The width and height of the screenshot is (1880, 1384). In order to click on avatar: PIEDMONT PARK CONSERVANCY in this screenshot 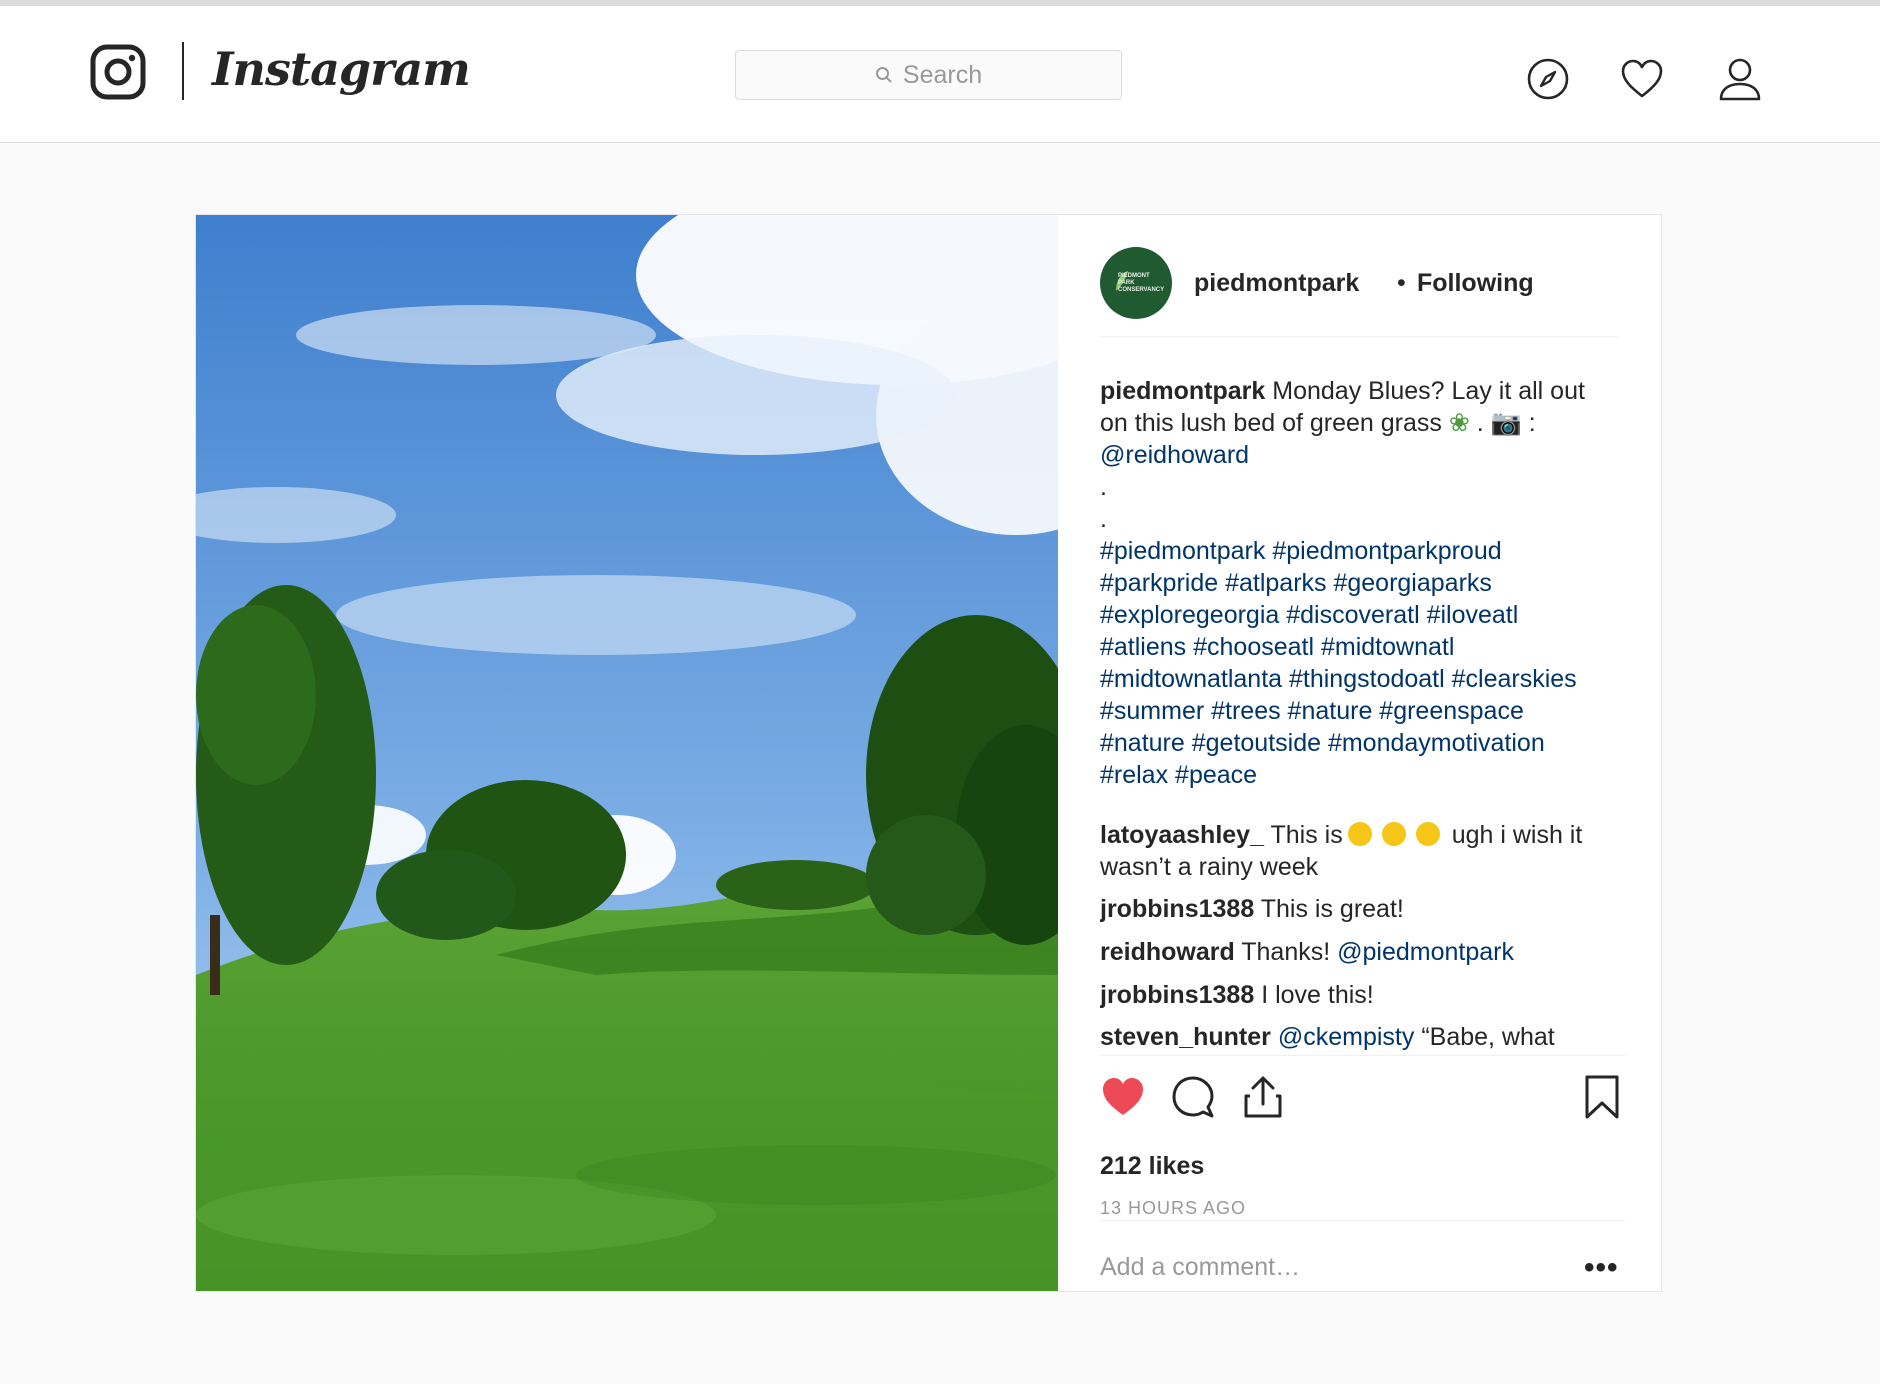, I will do `click(1136, 283)`.